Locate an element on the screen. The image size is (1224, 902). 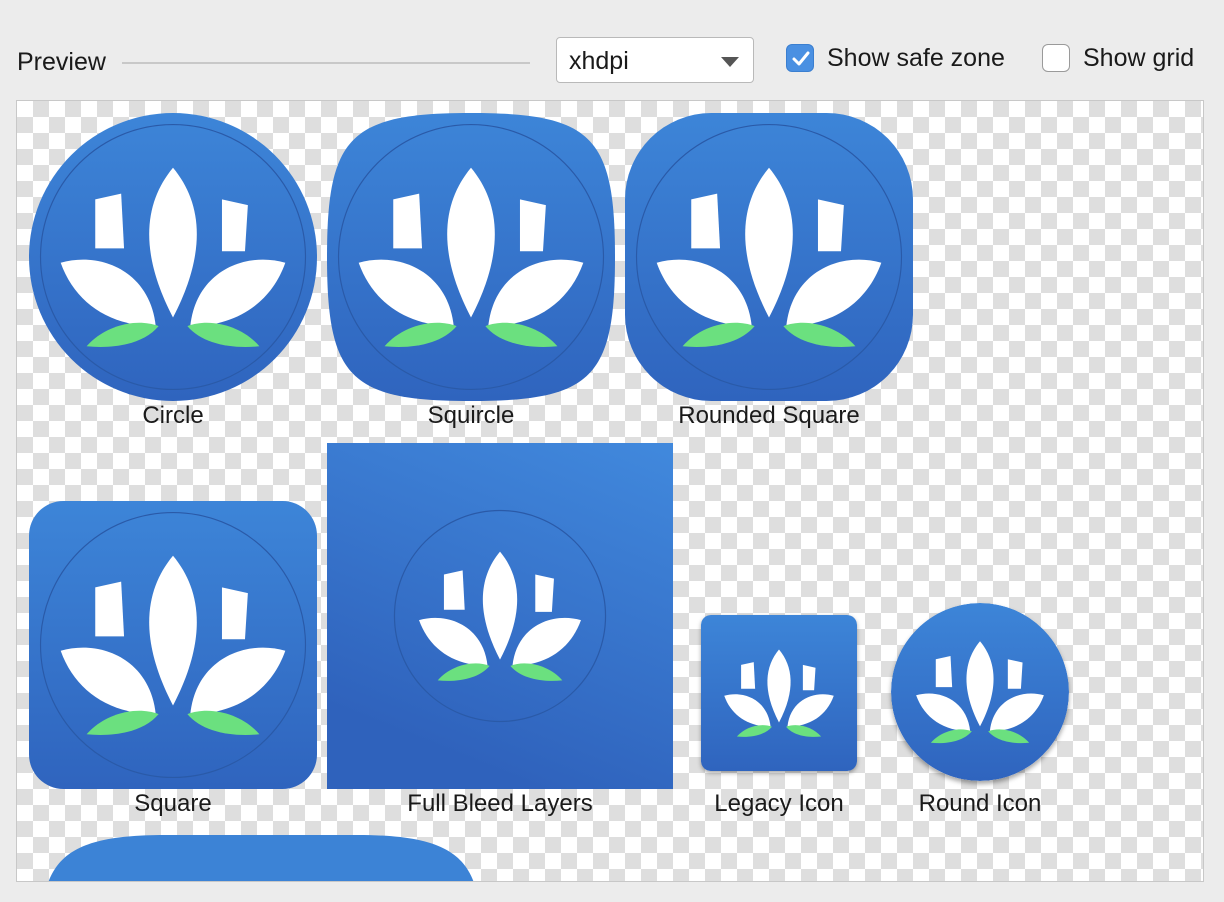
preview-label: Preview is located at coordinates (61, 62).